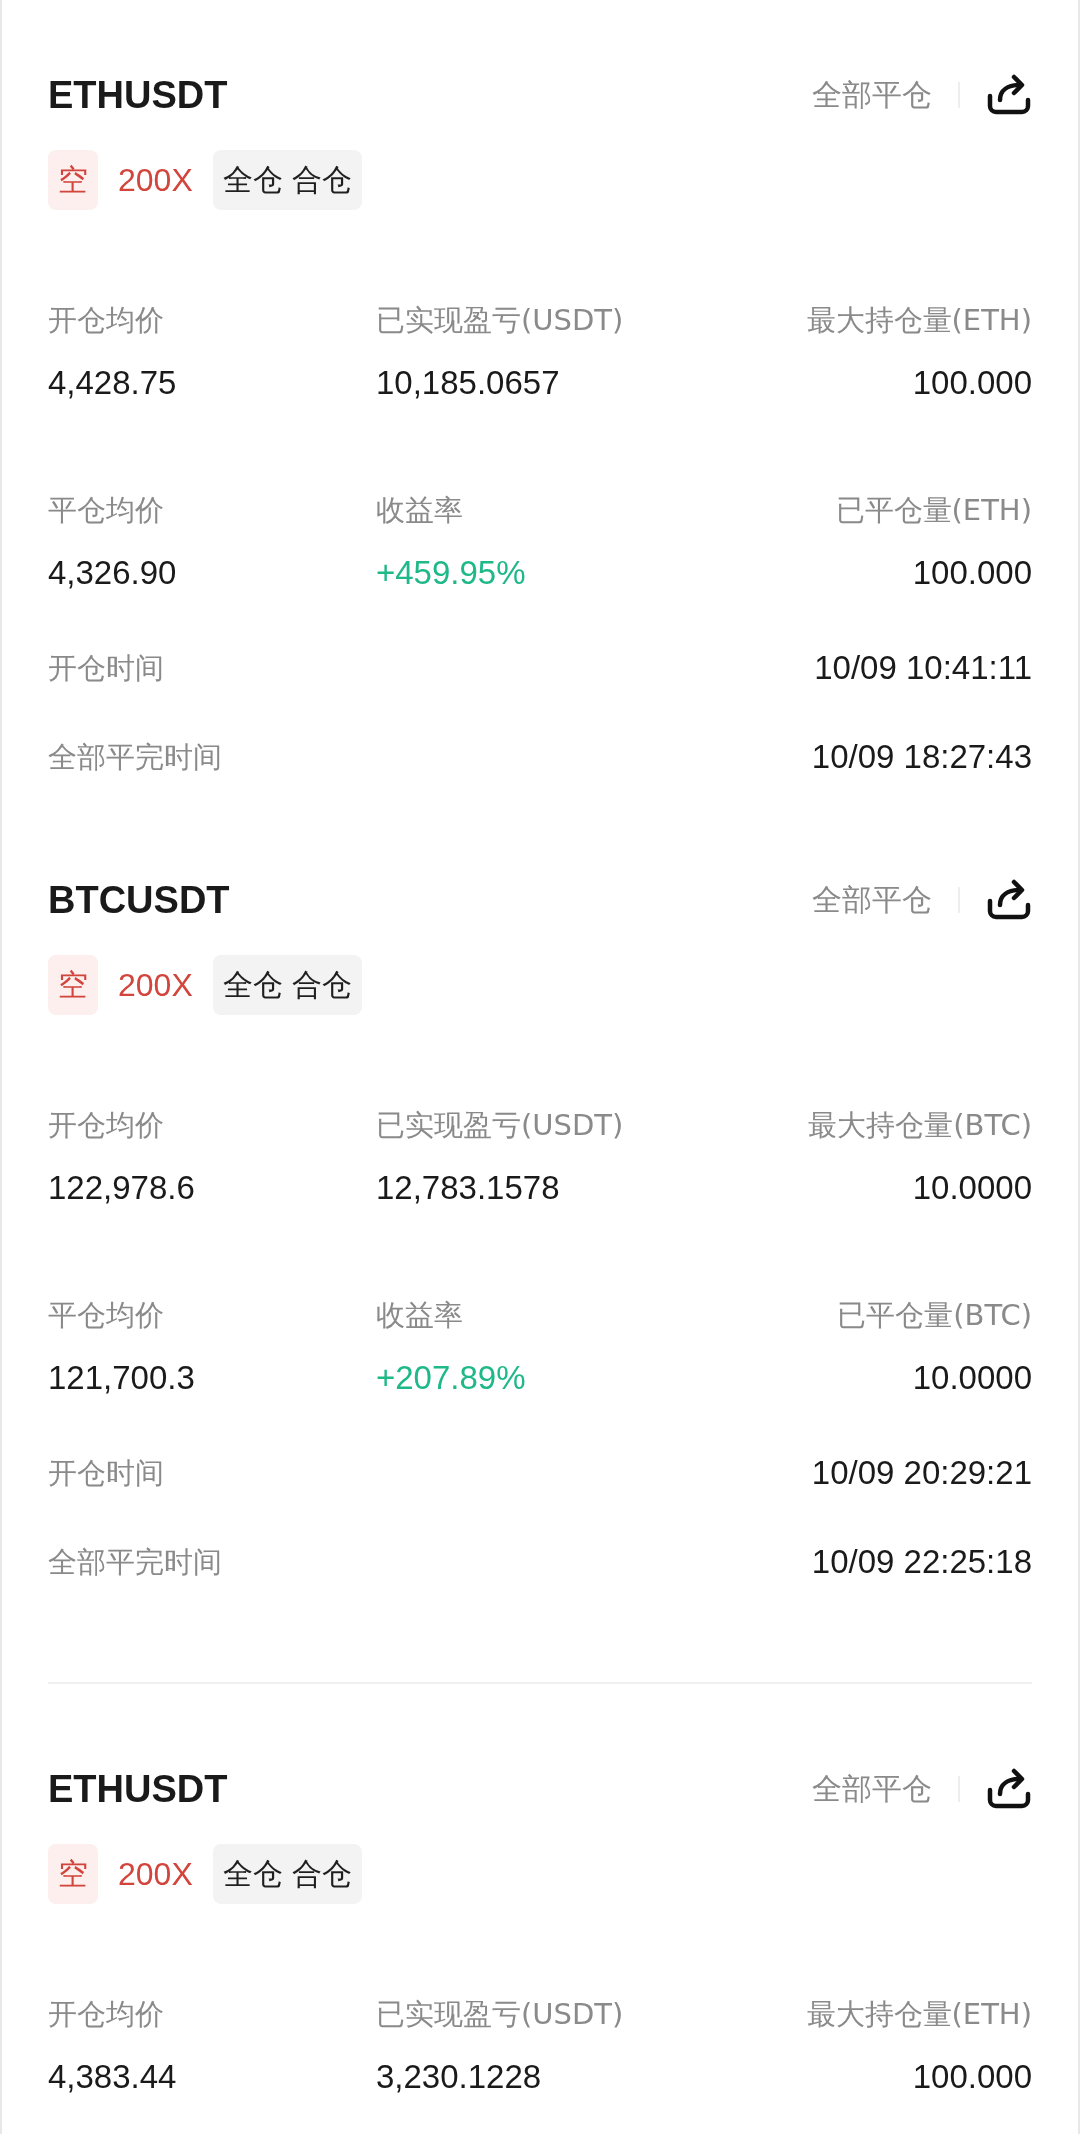  I want to click on stat-value: +207.89%, so click(451, 1378).